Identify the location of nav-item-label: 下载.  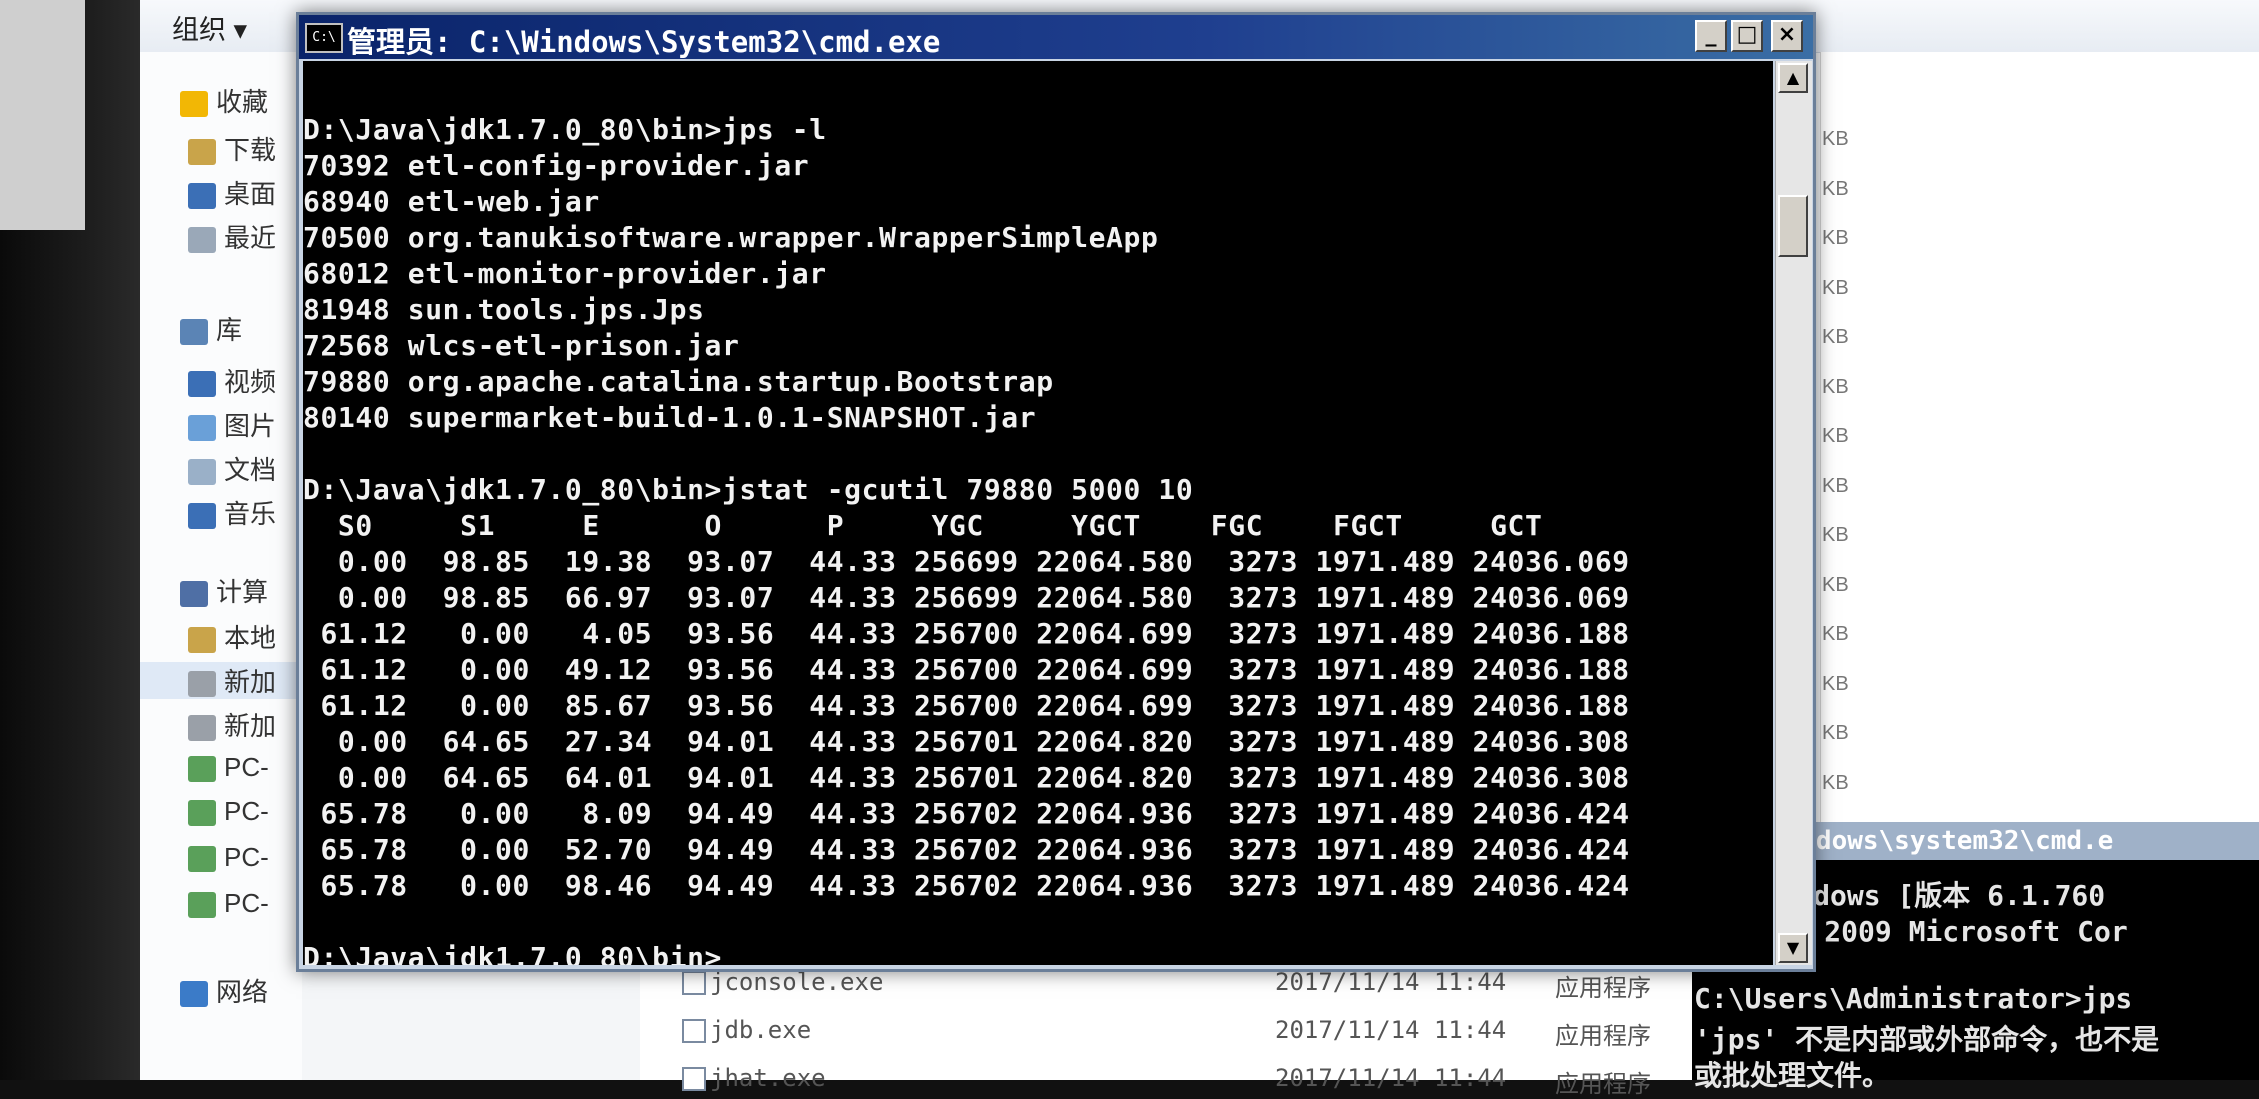
(250, 150).